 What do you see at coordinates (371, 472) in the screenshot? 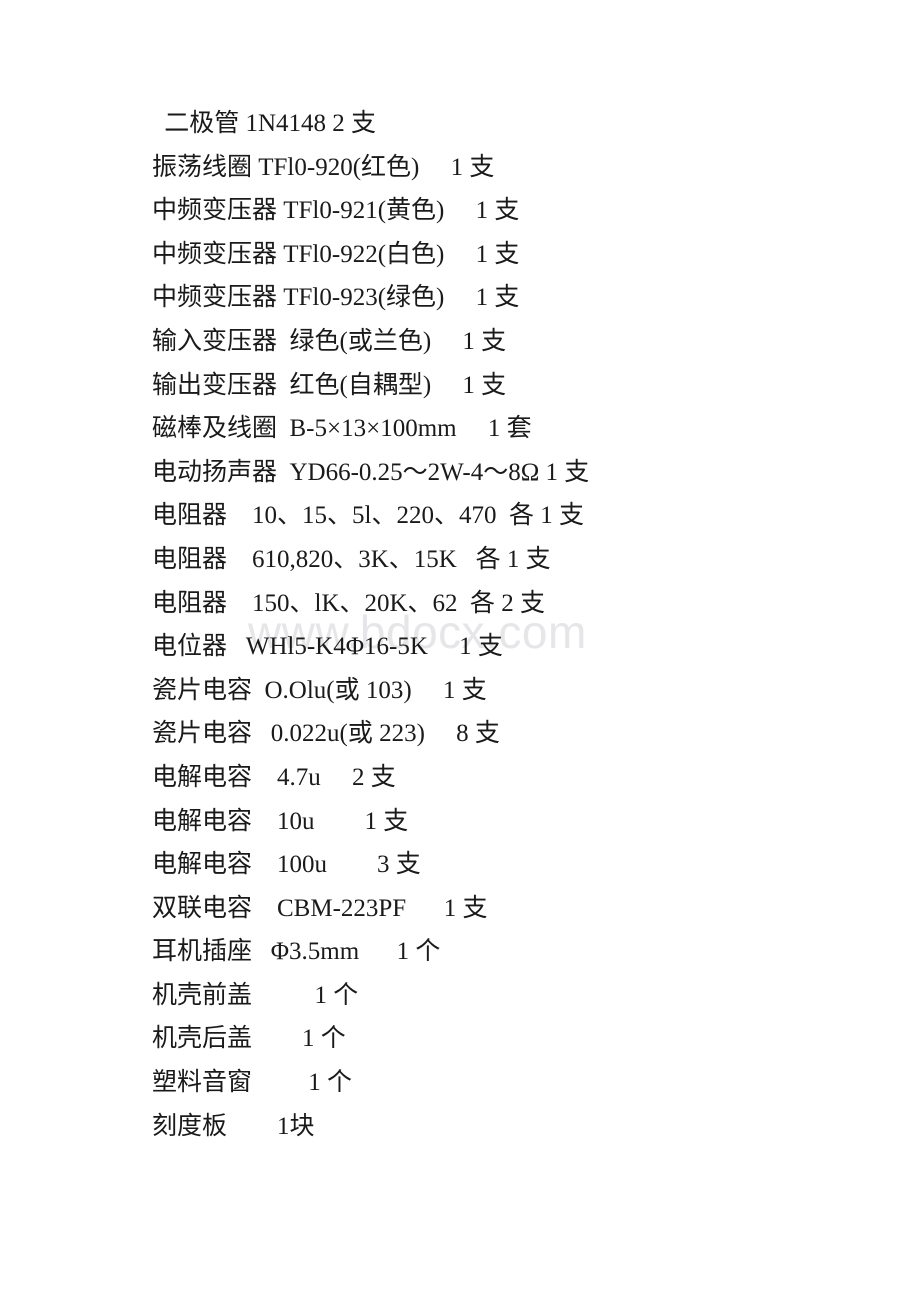
I see `text-line: 电动扬声器 YD66-0.25～2W-4～8Ω 1 支` at bounding box center [371, 472].